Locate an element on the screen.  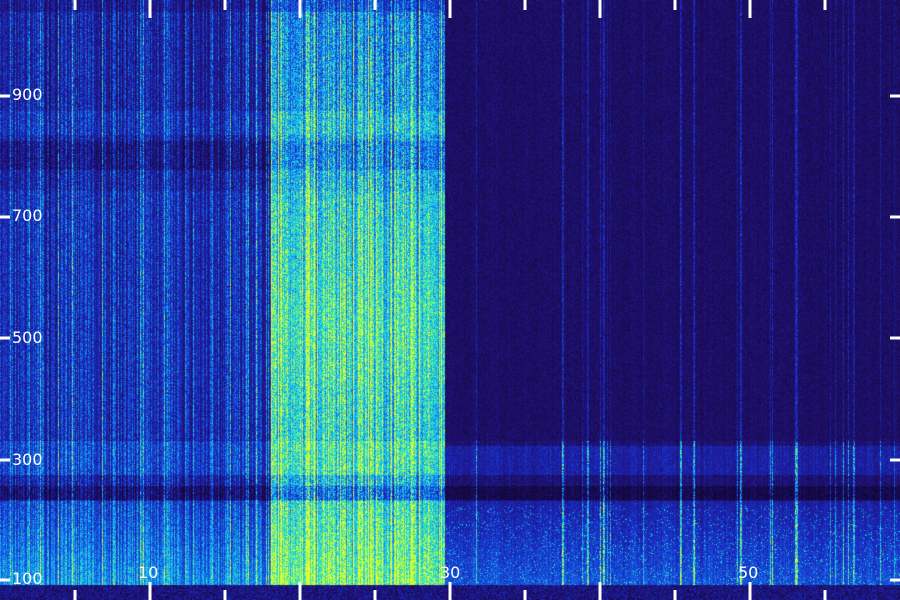
x-label-30: 30 is located at coordinates (450, 572).